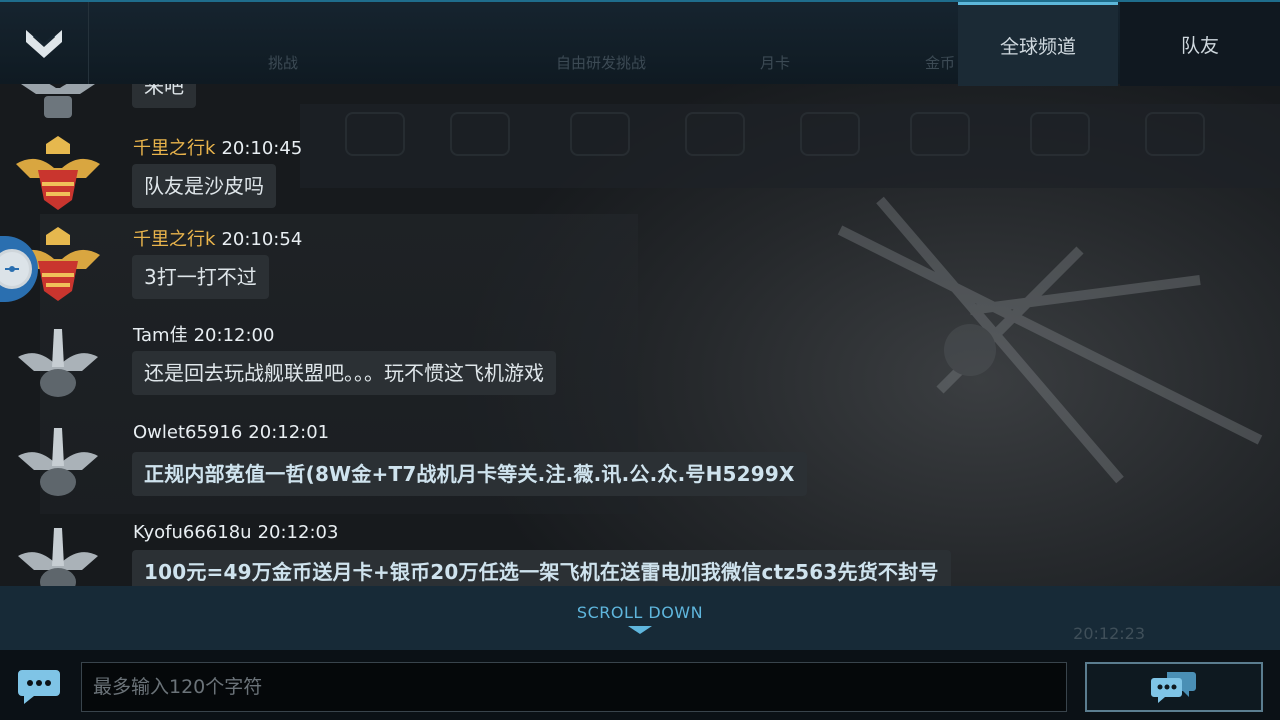  I want to click on background-time: 20:12:23, so click(1109, 633).